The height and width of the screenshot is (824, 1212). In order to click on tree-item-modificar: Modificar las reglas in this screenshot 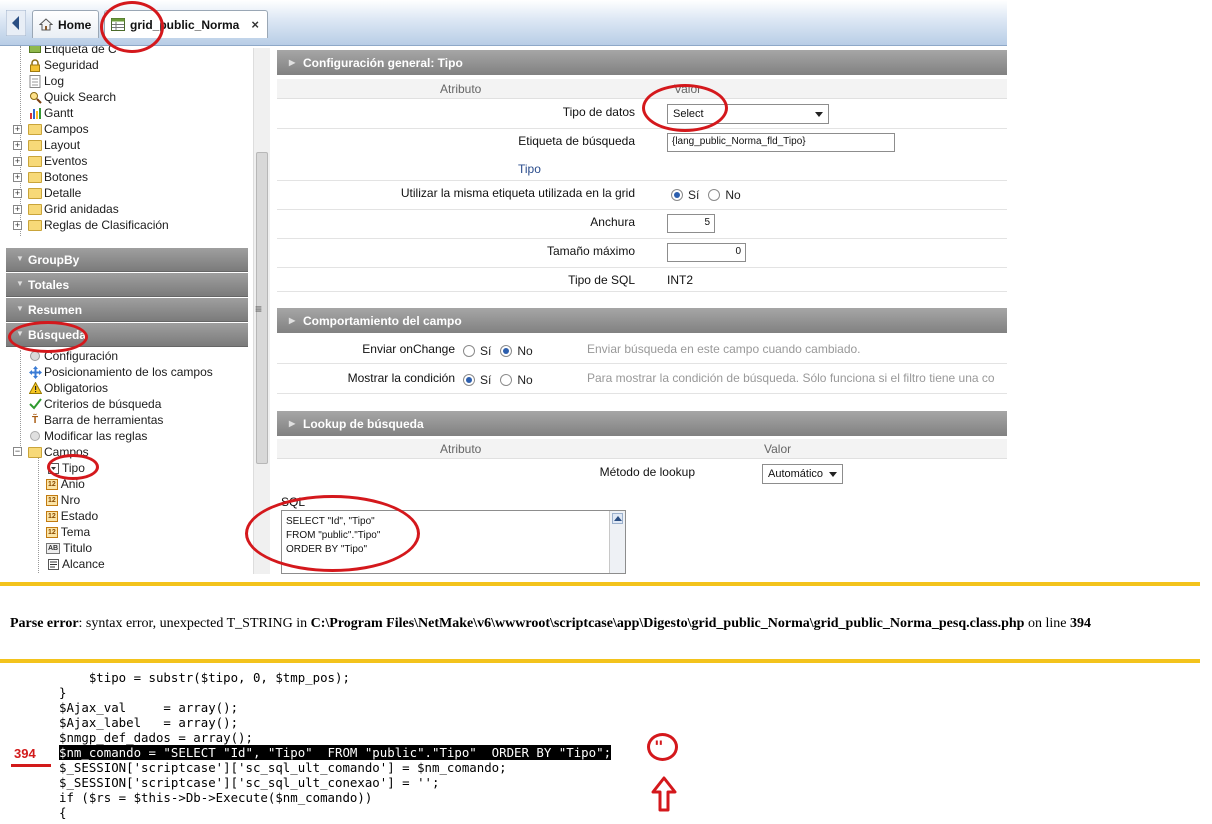, I will do `click(87, 436)`.